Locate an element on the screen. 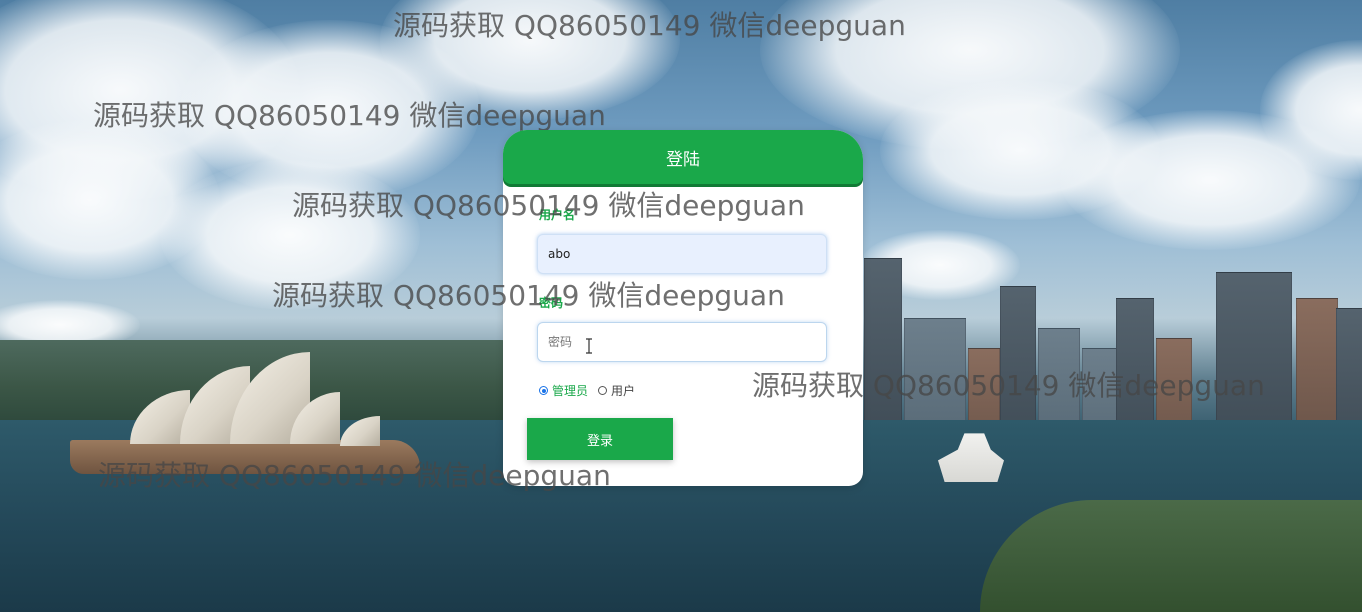 The width and height of the screenshot is (1362, 612). password-label: 密码 is located at coordinates (551, 303).